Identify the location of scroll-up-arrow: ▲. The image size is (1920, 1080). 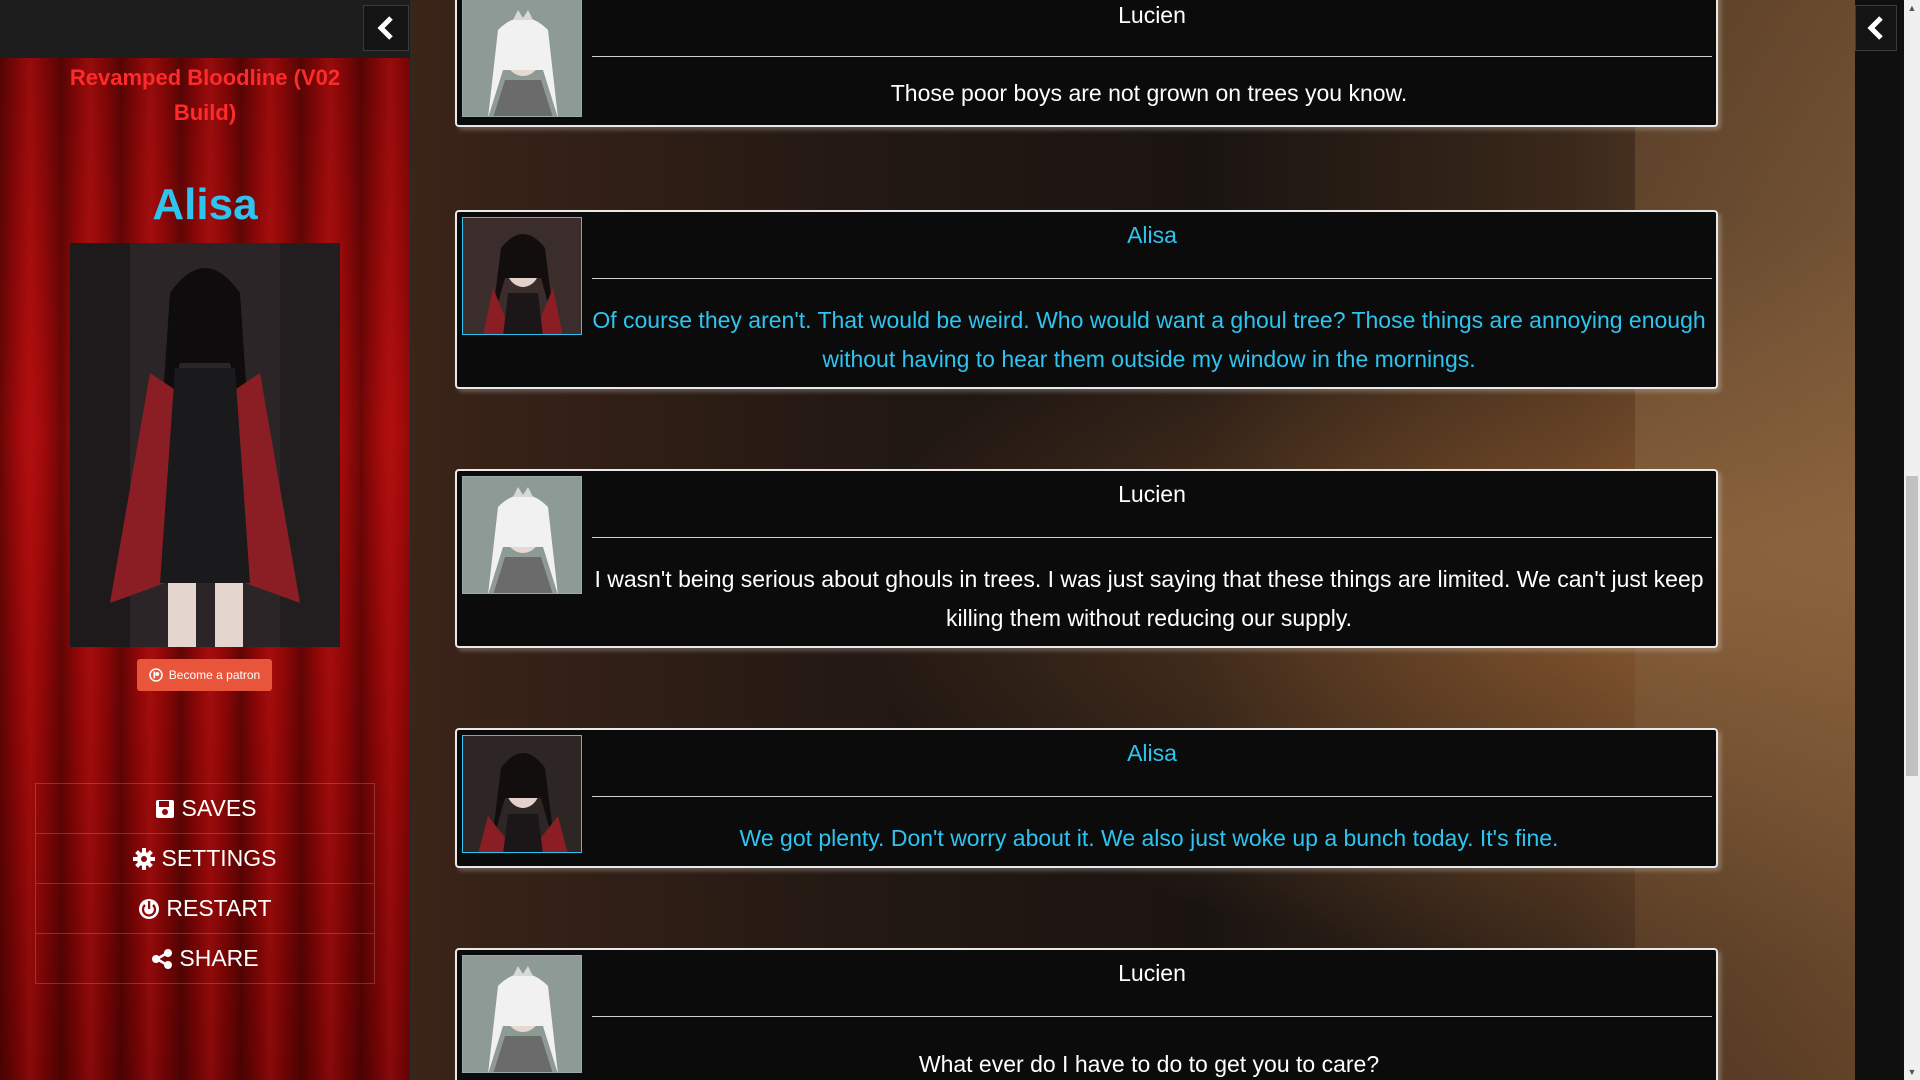
(1912, 8).